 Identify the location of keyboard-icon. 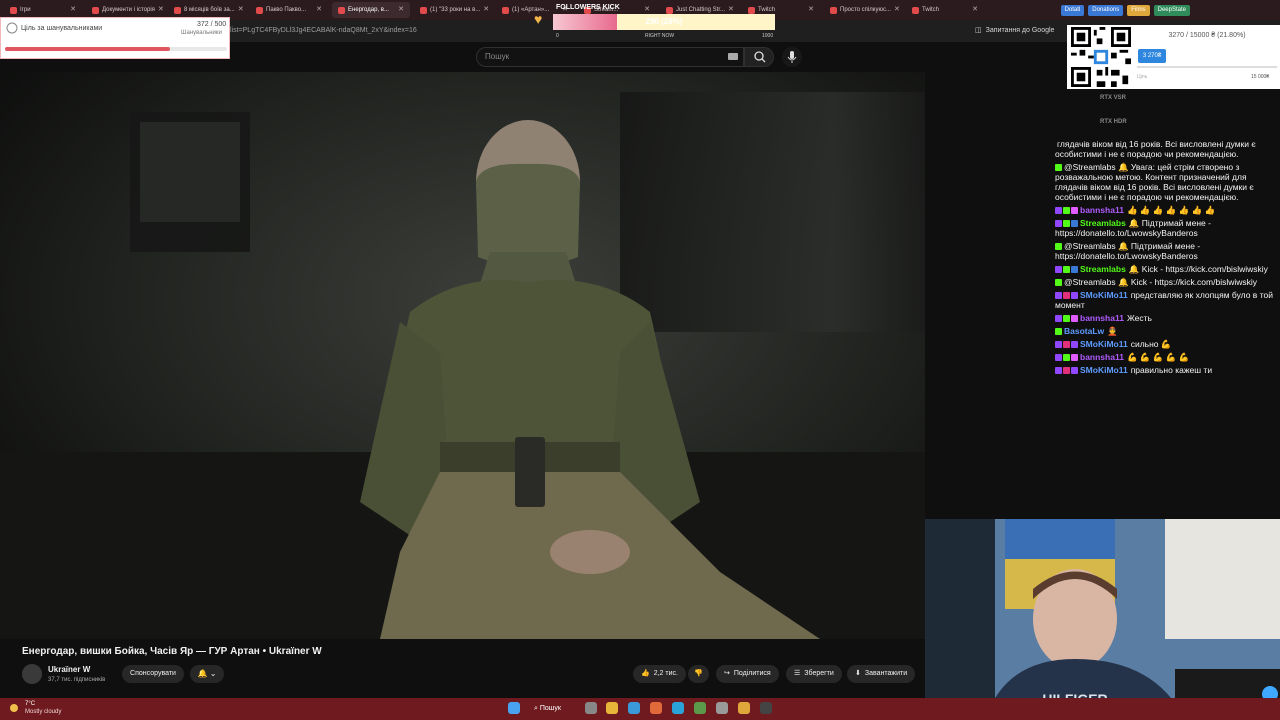
(733, 56).